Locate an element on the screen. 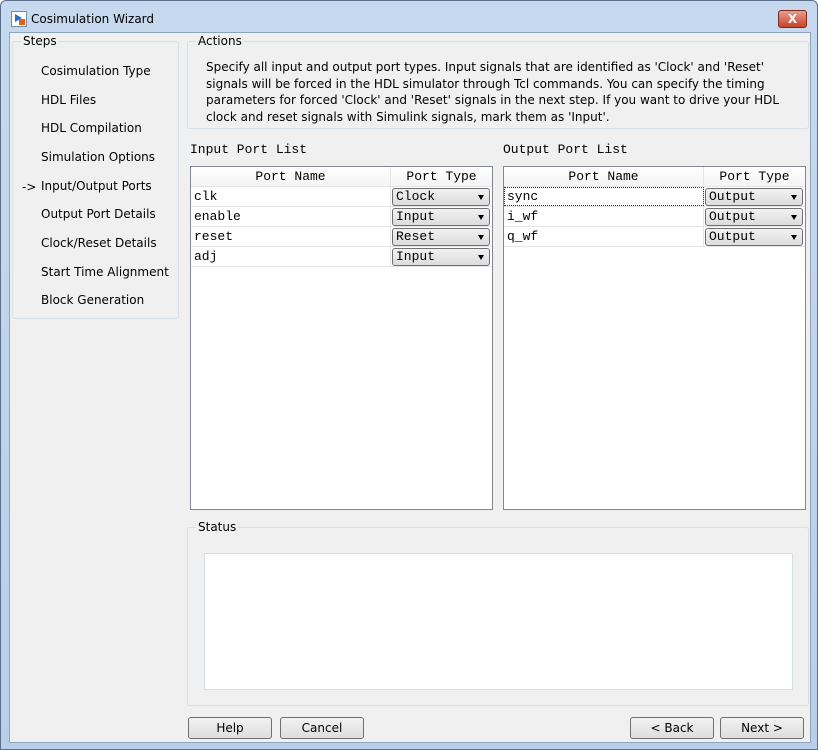 This screenshot has width=818, height=750. step-cosimulation-type: Cosimulation Type is located at coordinates (96, 71).